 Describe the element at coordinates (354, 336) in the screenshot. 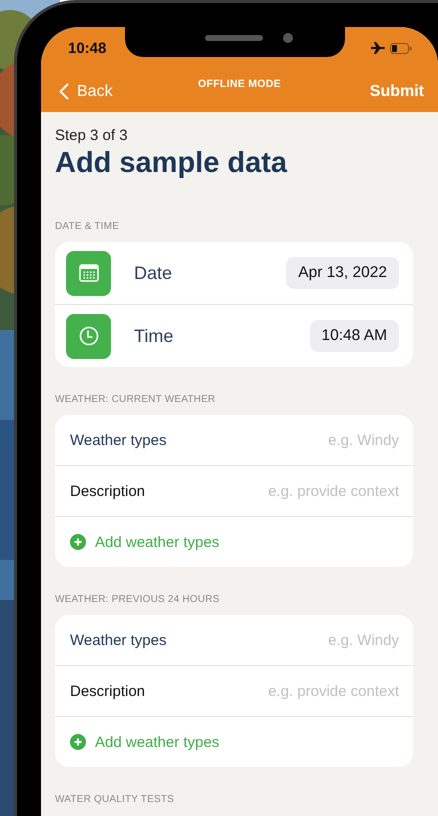

I see `time-picker: 10:48 AM` at that location.